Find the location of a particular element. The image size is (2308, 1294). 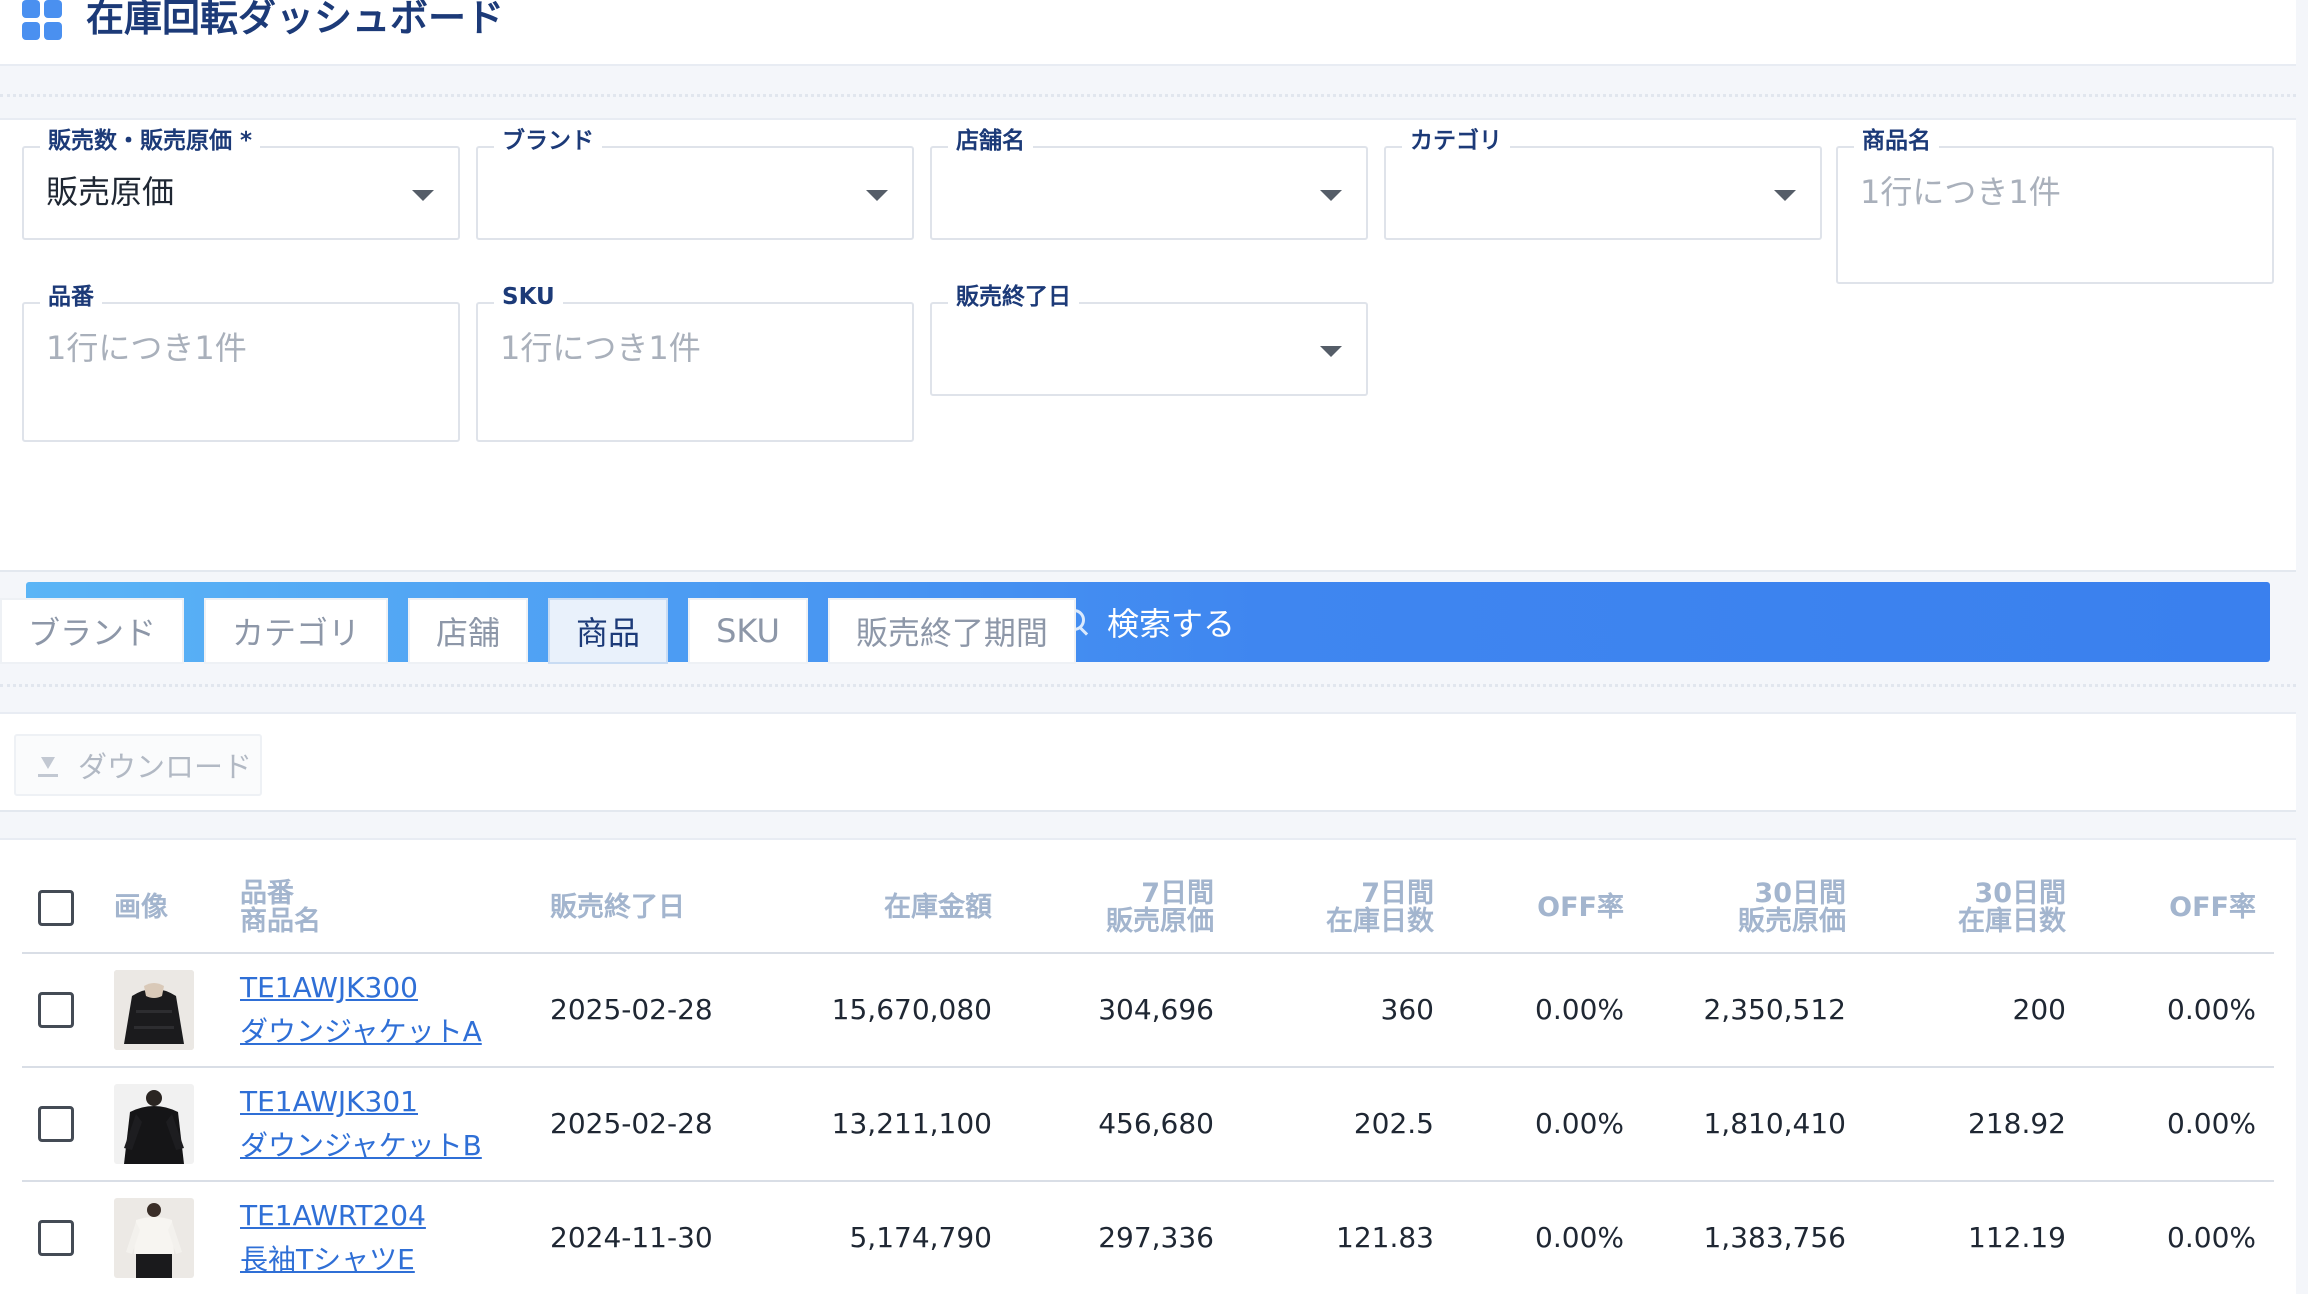

select-all-checkbox is located at coordinates (56, 908).